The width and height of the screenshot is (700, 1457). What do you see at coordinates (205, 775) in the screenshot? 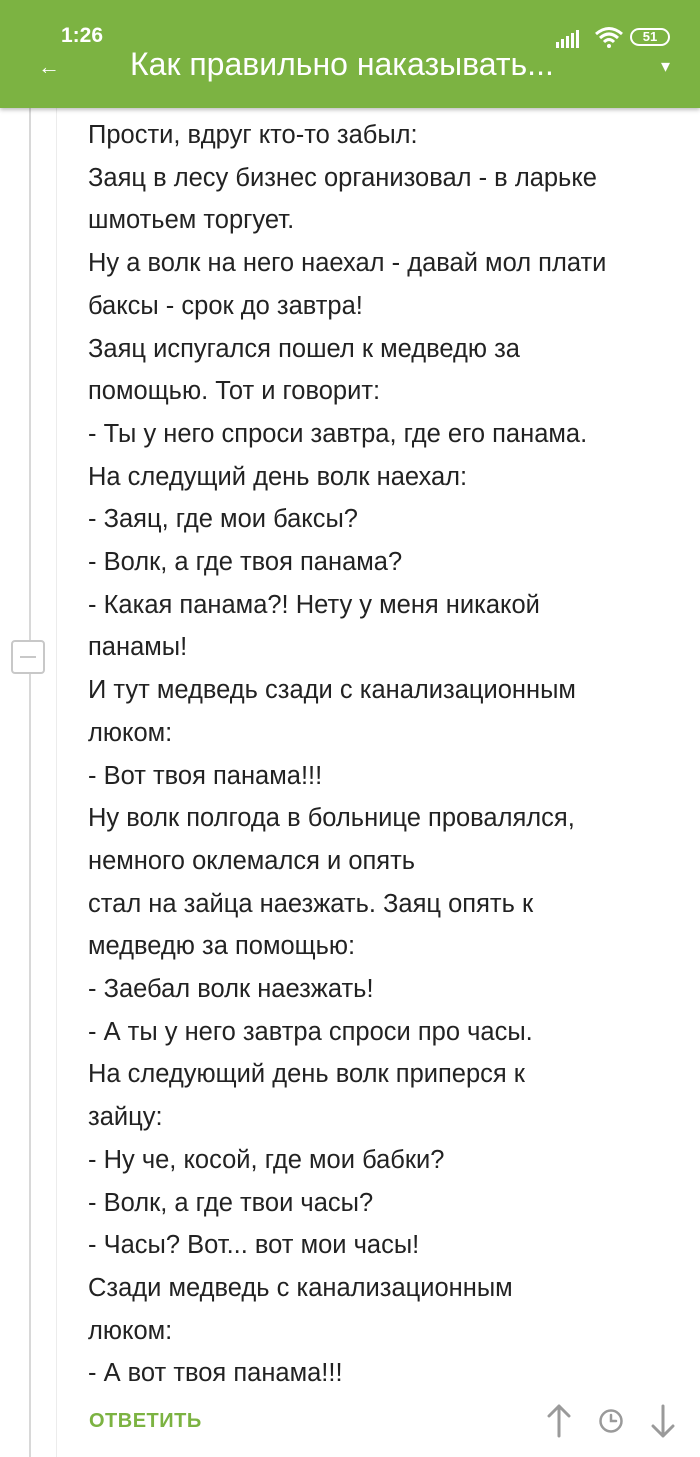
I see `comment-line: - Вот твоя панама!!!` at bounding box center [205, 775].